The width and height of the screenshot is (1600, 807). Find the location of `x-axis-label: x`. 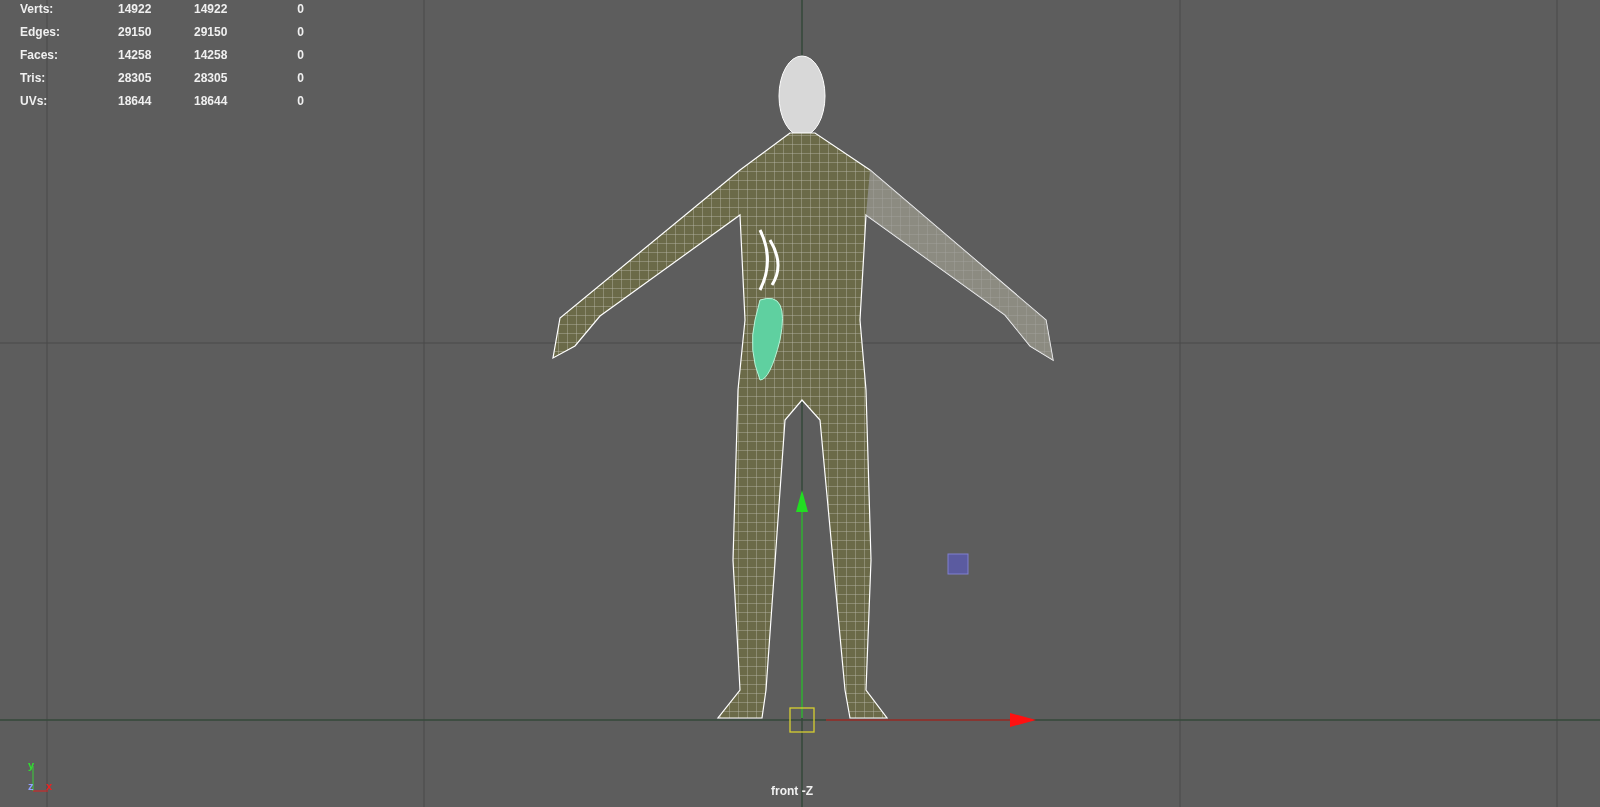

x-axis-label: x is located at coordinates (49, 786).